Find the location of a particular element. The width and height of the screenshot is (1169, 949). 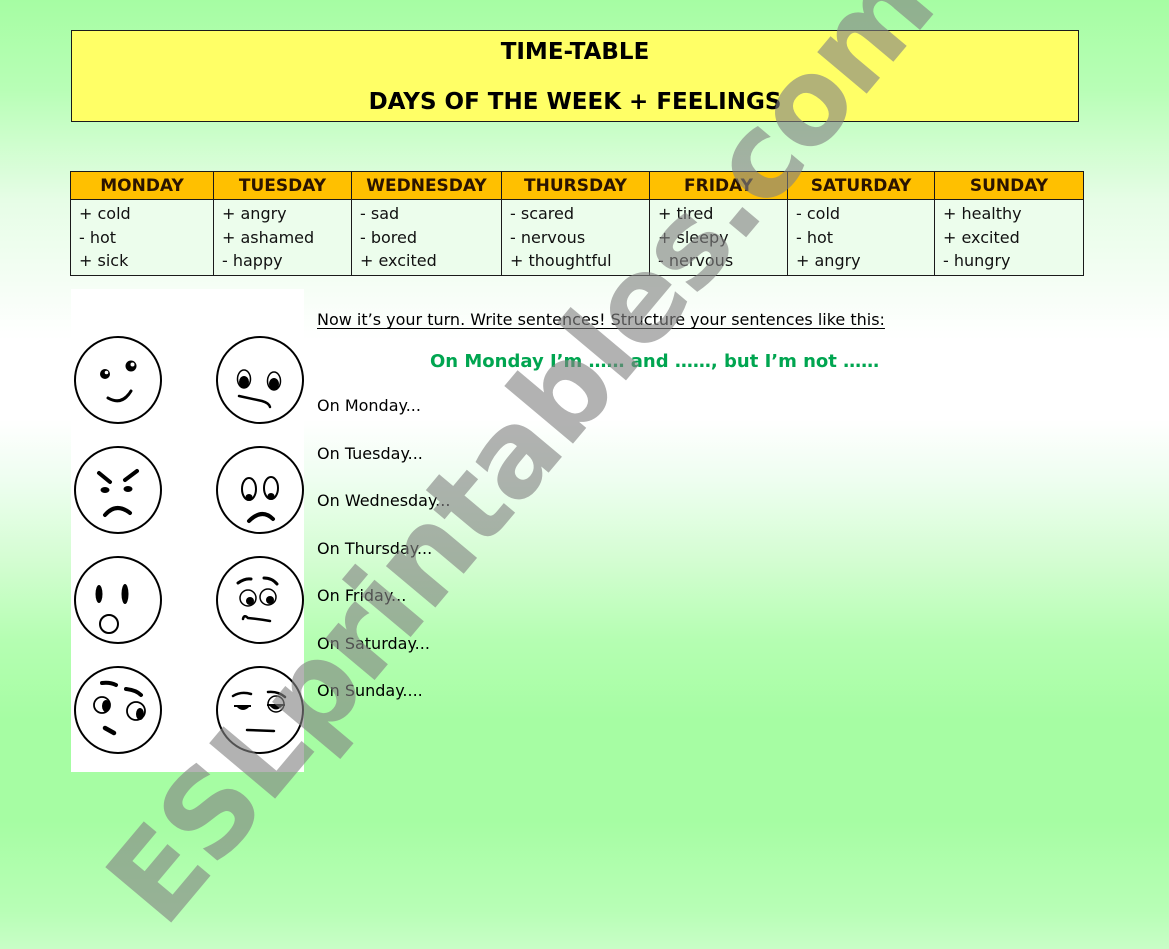

feelings-cell-sunday: + healthy + excited - hungry is located at coordinates (1009, 237).